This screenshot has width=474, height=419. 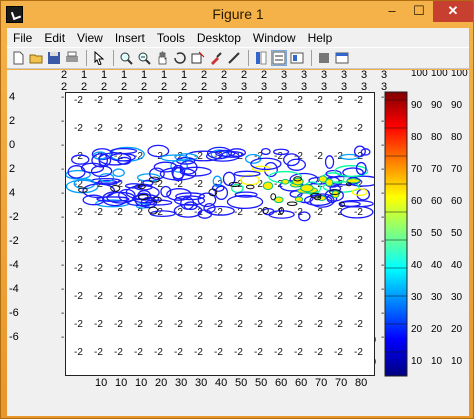 What do you see at coordinates (297, 58) in the screenshot?
I see `hide-plot-tools-icon` at bounding box center [297, 58].